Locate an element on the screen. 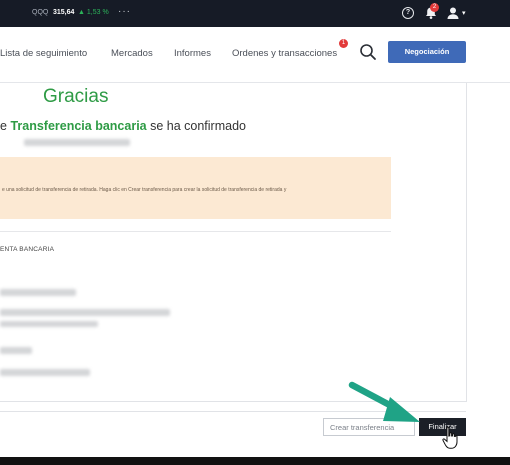 This screenshot has height=465, width=510. transfer-method: Transferencia bancaria is located at coordinates (78, 126).